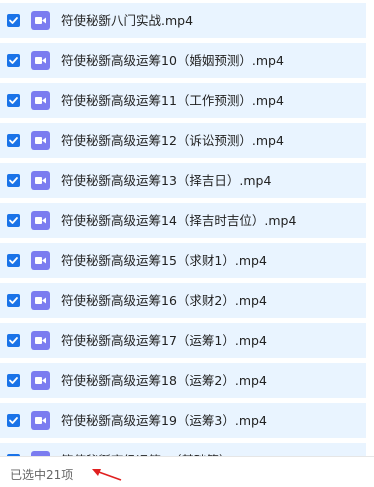 The width and height of the screenshot is (374, 487). What do you see at coordinates (172, 60) in the screenshot?
I see `file-name: 符使秘斵高级运筹10（婚姻预测）.mp4` at bounding box center [172, 60].